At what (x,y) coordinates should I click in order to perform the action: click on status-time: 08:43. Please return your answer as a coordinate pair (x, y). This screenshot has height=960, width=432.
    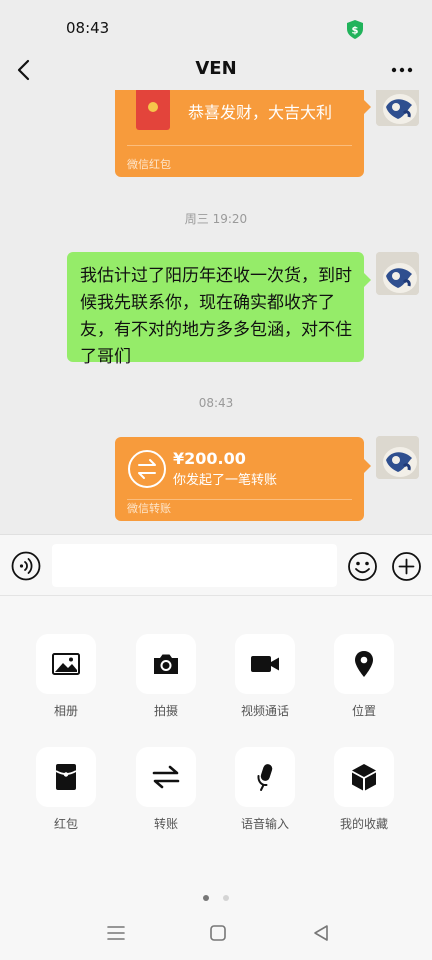
    Looking at the image, I should click on (88, 28).